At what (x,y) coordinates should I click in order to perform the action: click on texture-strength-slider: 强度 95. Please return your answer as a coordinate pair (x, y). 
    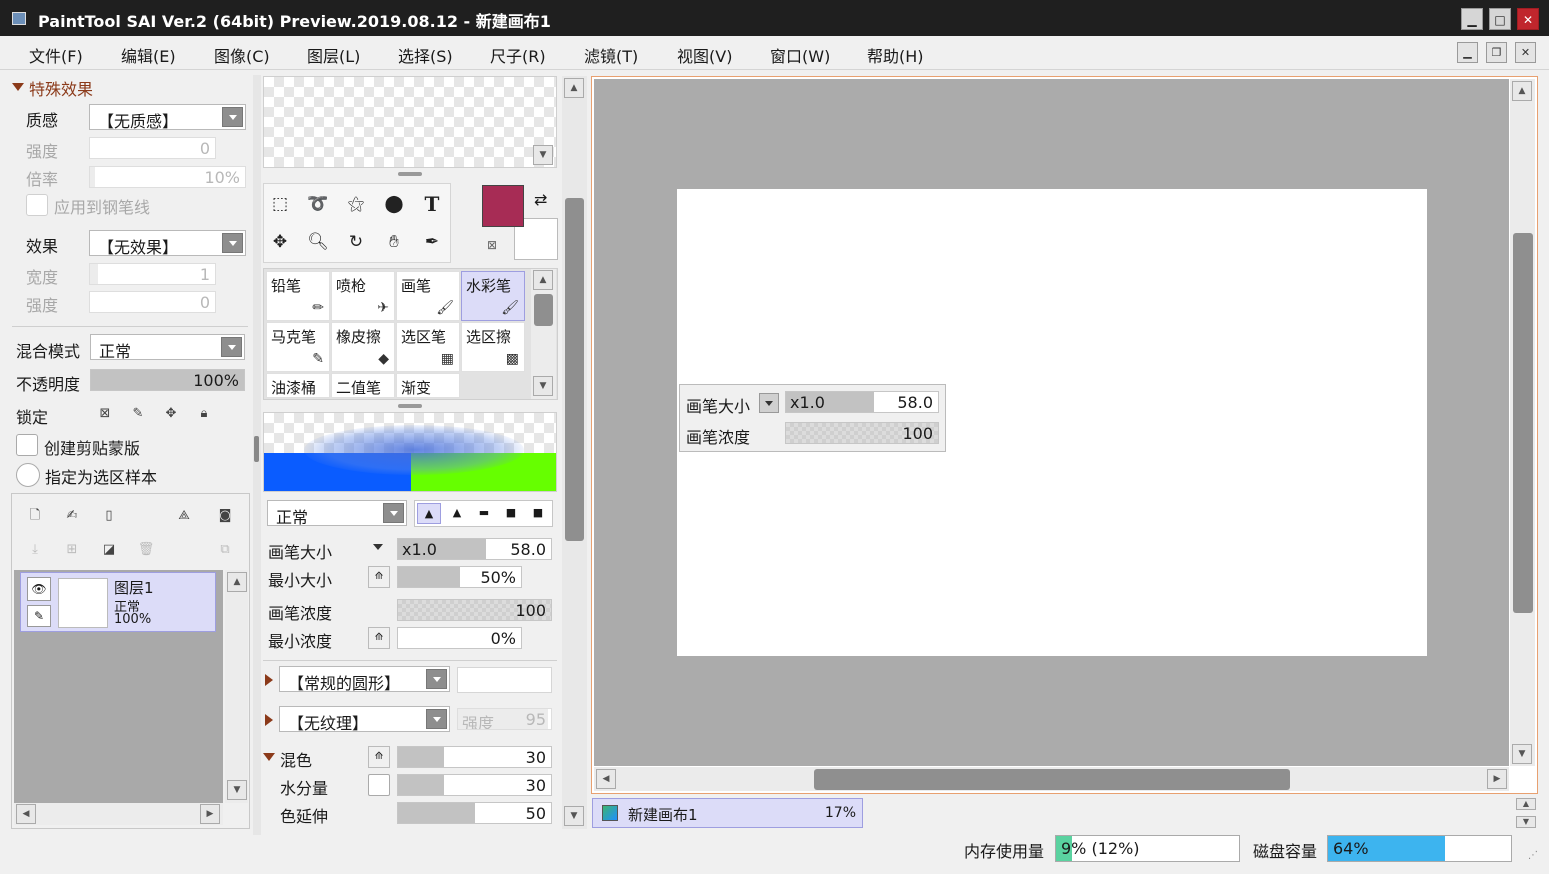
    Looking at the image, I should click on (504, 719).